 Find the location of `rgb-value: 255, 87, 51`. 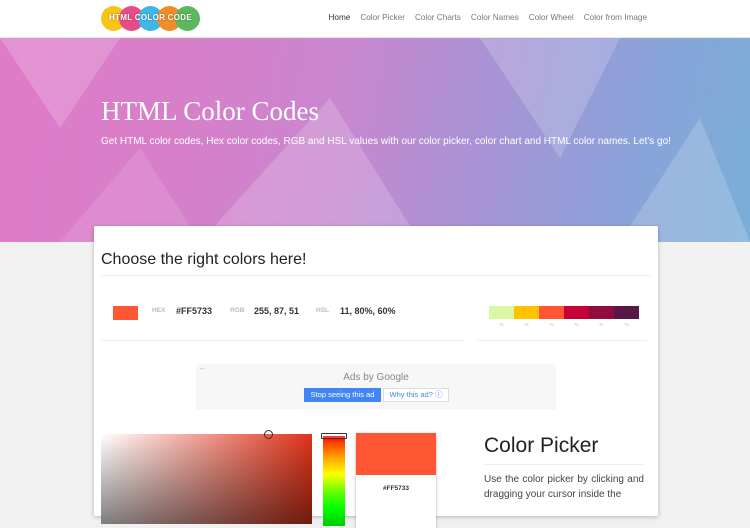

rgb-value: 255, 87, 51 is located at coordinates (276, 311).